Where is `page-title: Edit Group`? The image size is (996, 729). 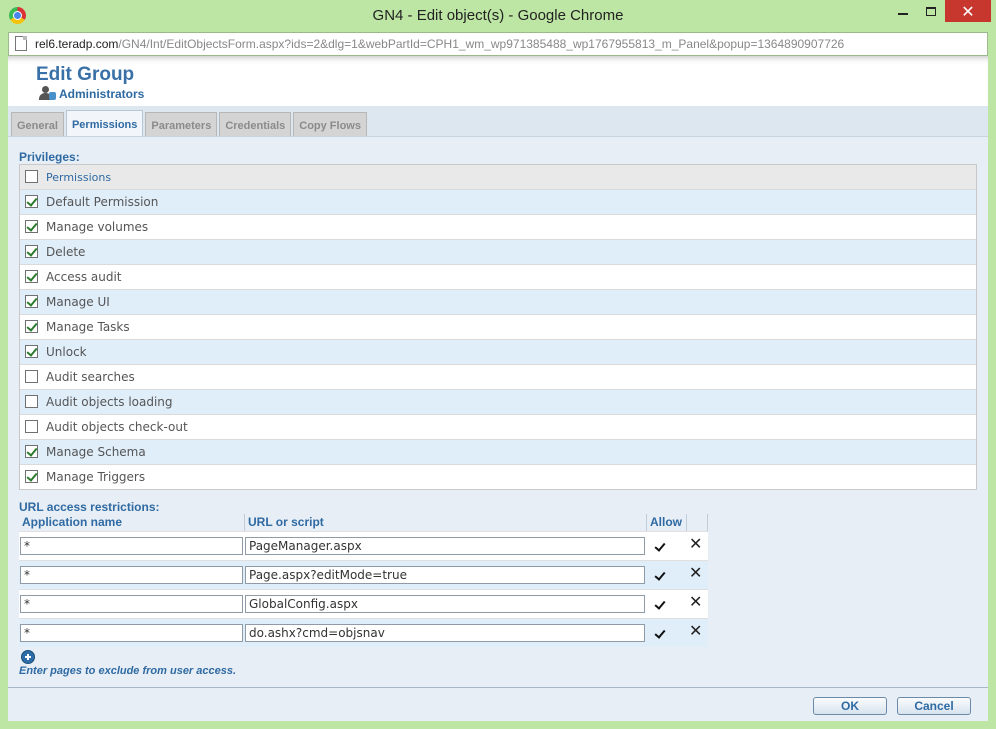 page-title: Edit Group is located at coordinates (85, 74).